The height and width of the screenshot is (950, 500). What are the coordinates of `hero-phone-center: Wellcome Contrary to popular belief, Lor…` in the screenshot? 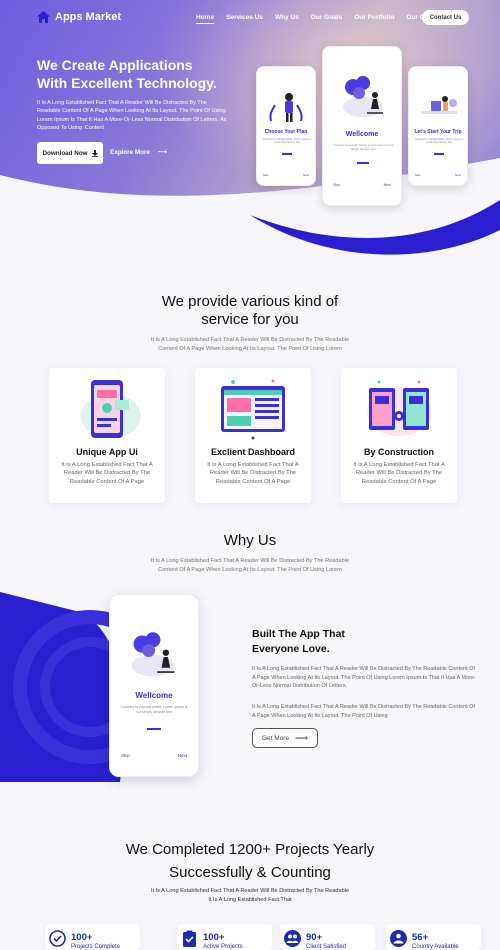 It's located at (362, 126).